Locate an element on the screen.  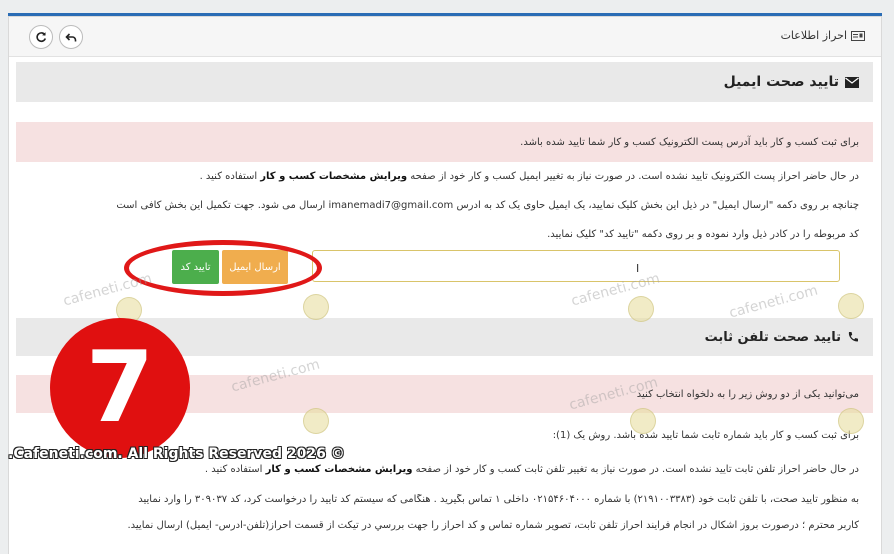
email-section-heading: تایید صحت ایمیل is located at coordinates (444, 82).